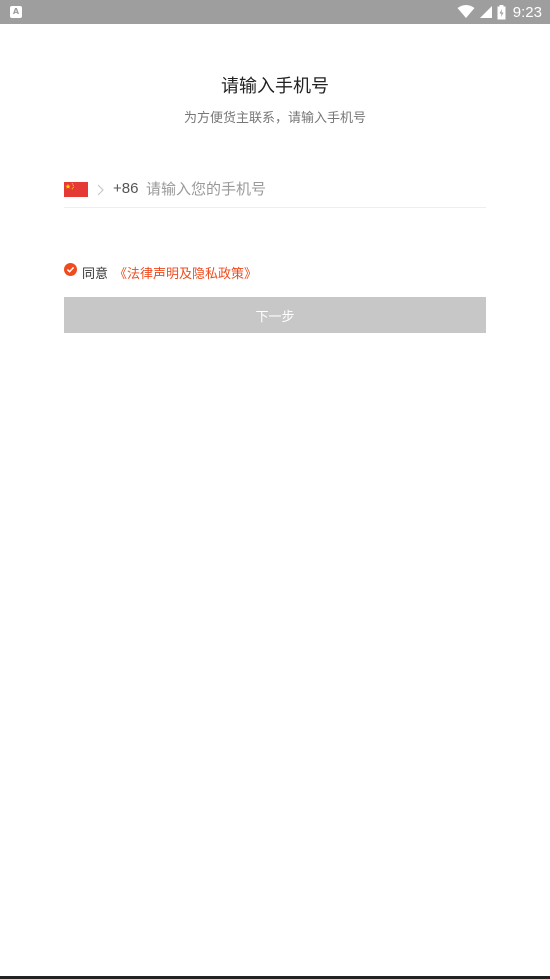 The image size is (550, 979). Describe the element at coordinates (527, 12) in the screenshot. I see `status-time: 9:23` at that location.